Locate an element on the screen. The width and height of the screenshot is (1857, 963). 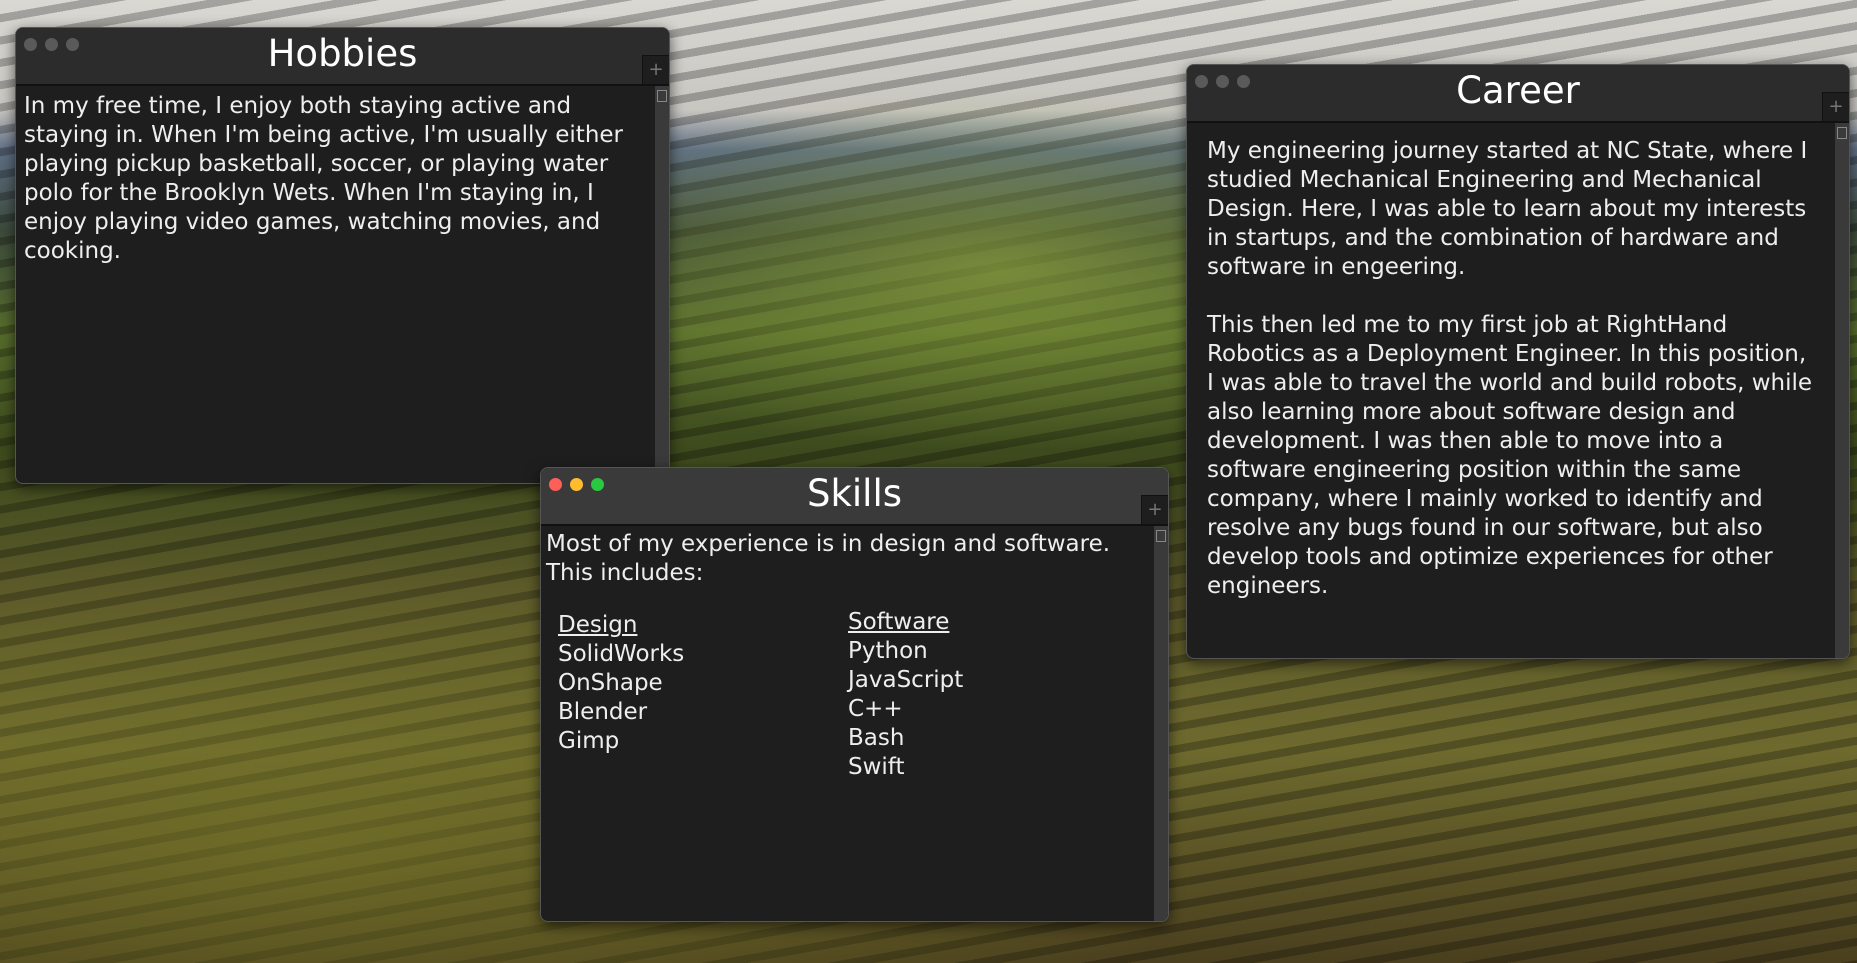
skill-item: Swift is located at coordinates (876, 767).